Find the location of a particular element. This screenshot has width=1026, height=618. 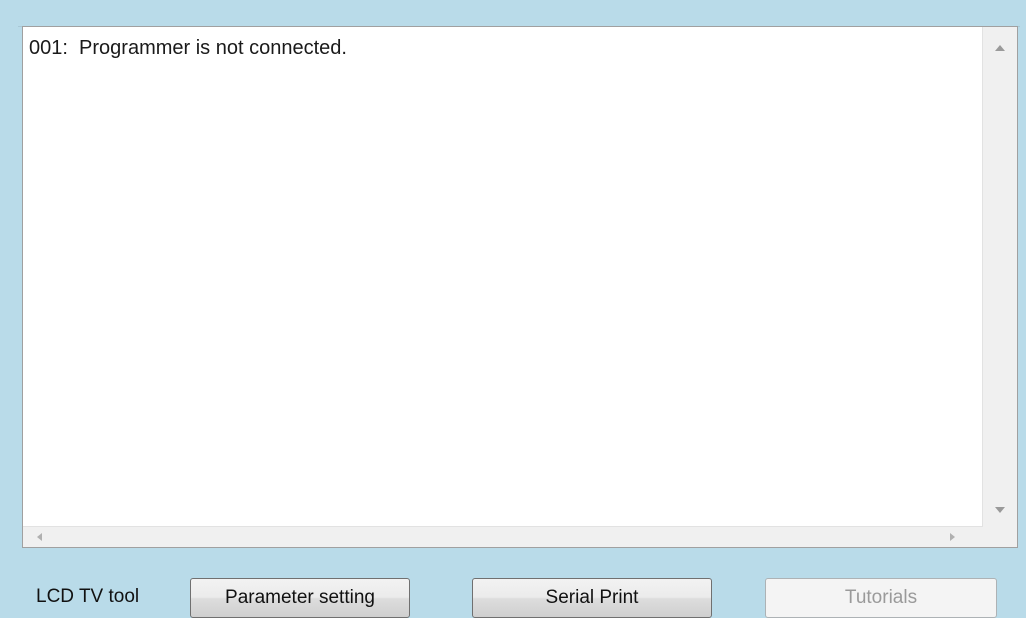

scroll-down-icon is located at coordinates (1000, 510).